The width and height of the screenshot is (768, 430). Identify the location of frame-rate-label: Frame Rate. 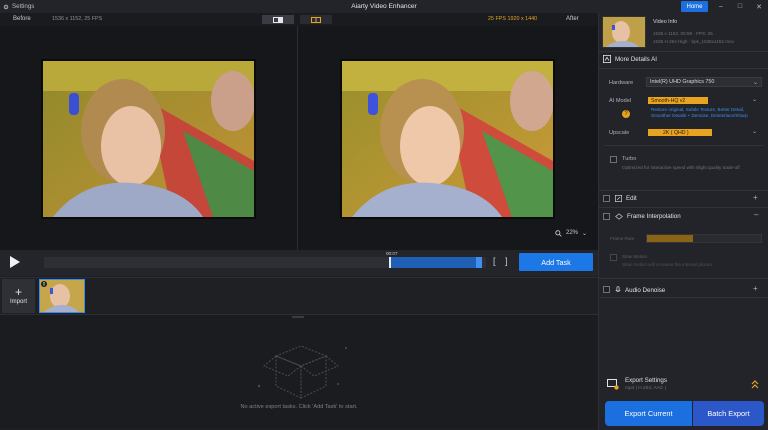
(622, 238).